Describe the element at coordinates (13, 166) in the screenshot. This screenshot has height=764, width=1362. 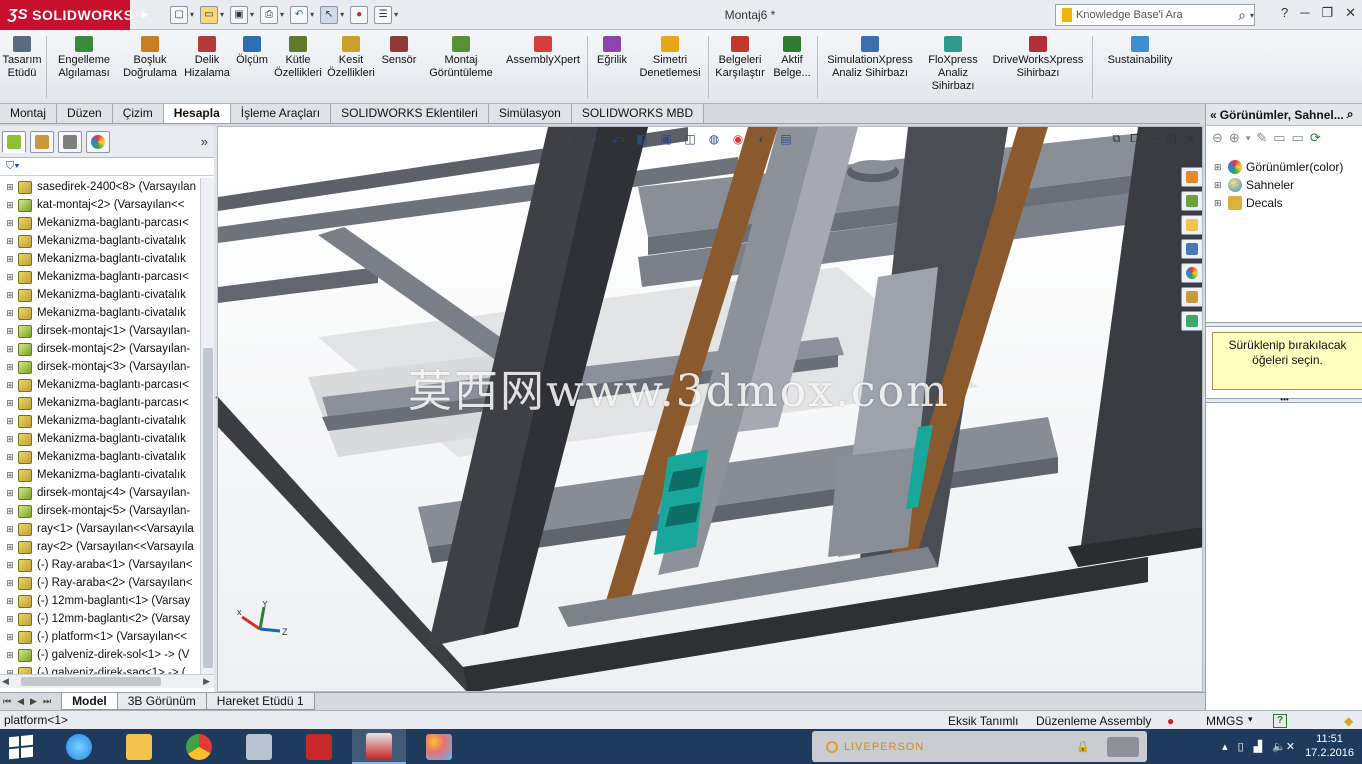
I see `filter-icon: ⛉▾` at that location.